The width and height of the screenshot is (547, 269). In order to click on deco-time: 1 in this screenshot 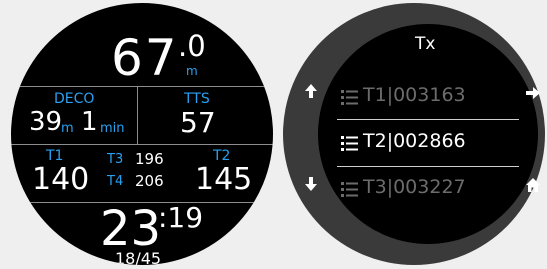, I will do `click(89, 122)`.